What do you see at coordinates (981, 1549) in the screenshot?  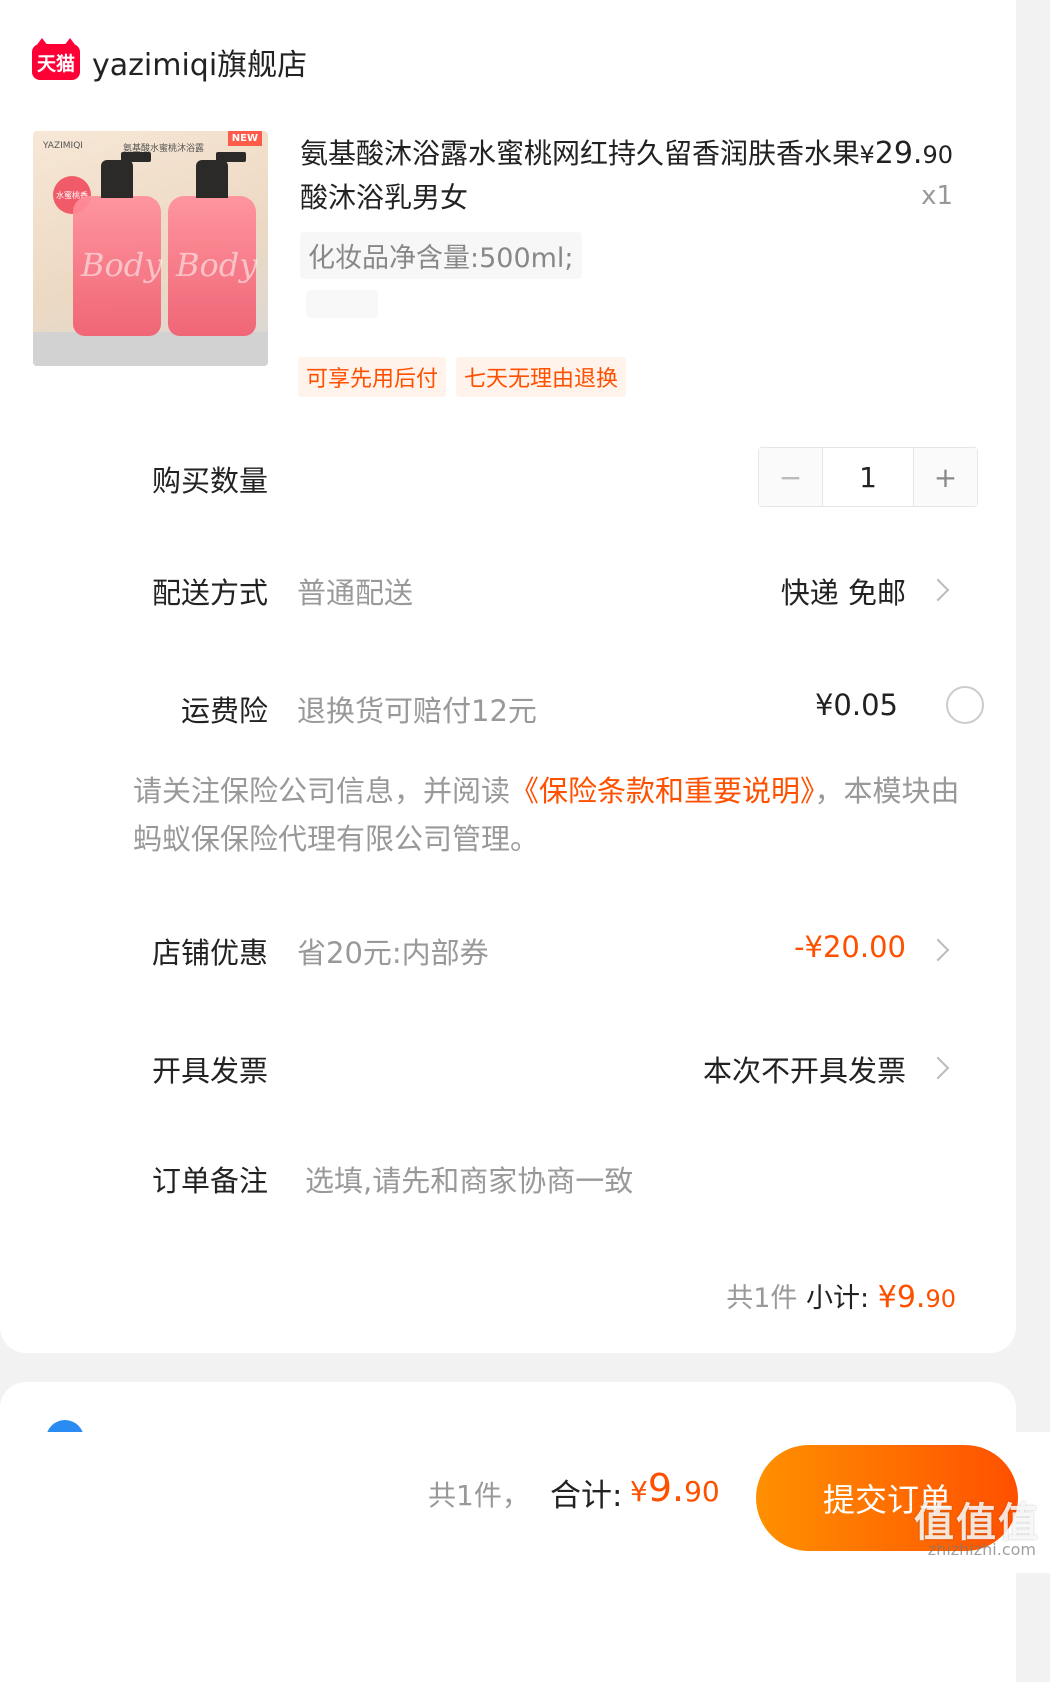 I see `watermark-url: zhizhizhi.com` at bounding box center [981, 1549].